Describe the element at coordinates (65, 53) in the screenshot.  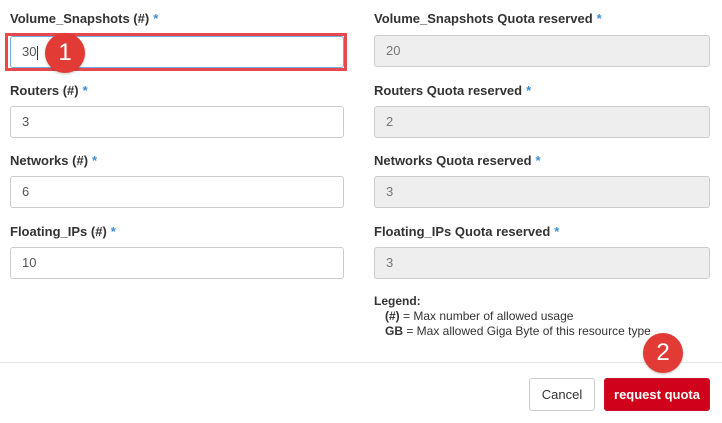
I see `step-marker-1: 1` at that location.